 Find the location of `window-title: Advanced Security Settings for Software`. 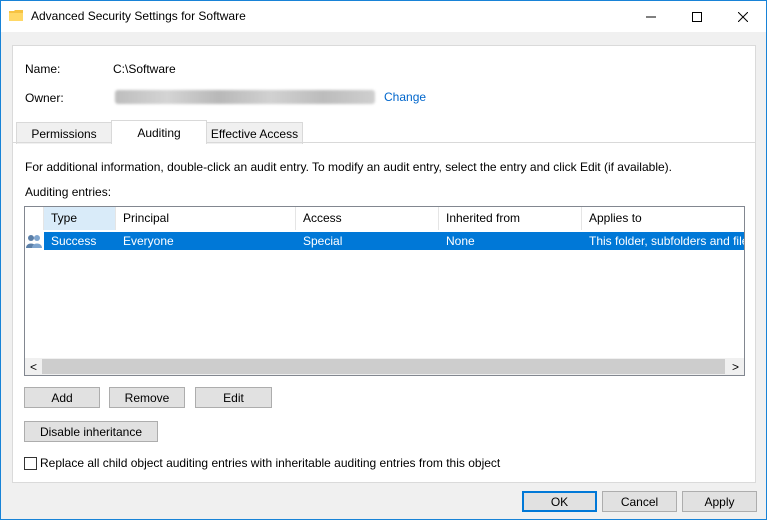

window-title: Advanced Security Settings for Software is located at coordinates (138, 16).